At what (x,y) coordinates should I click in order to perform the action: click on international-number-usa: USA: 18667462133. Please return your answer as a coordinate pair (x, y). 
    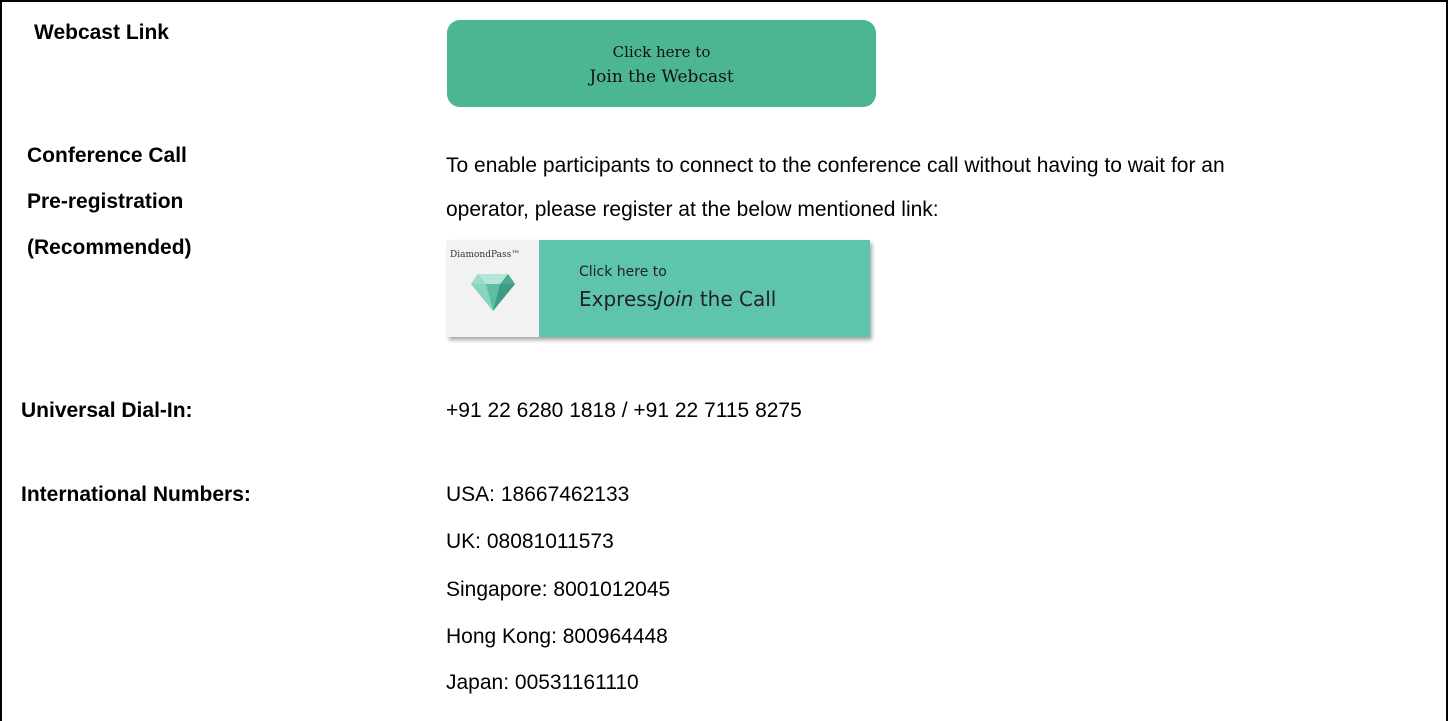
    Looking at the image, I should click on (538, 494).